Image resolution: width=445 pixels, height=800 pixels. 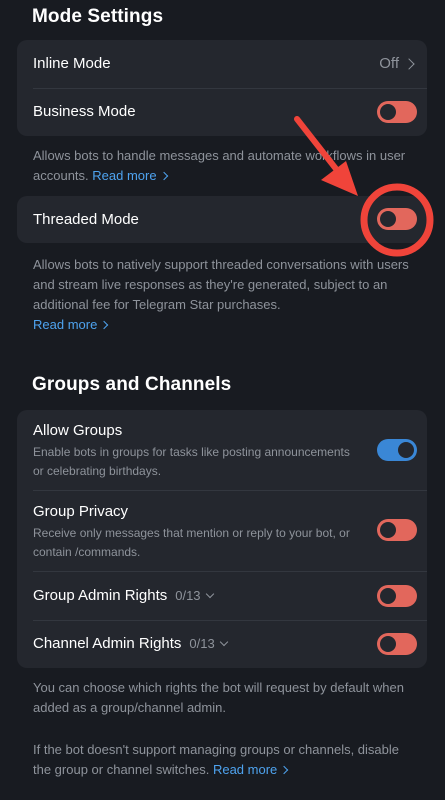 I want to click on group-admin-rights-label: Group Admin Rights 0/13, so click(x=123, y=595).